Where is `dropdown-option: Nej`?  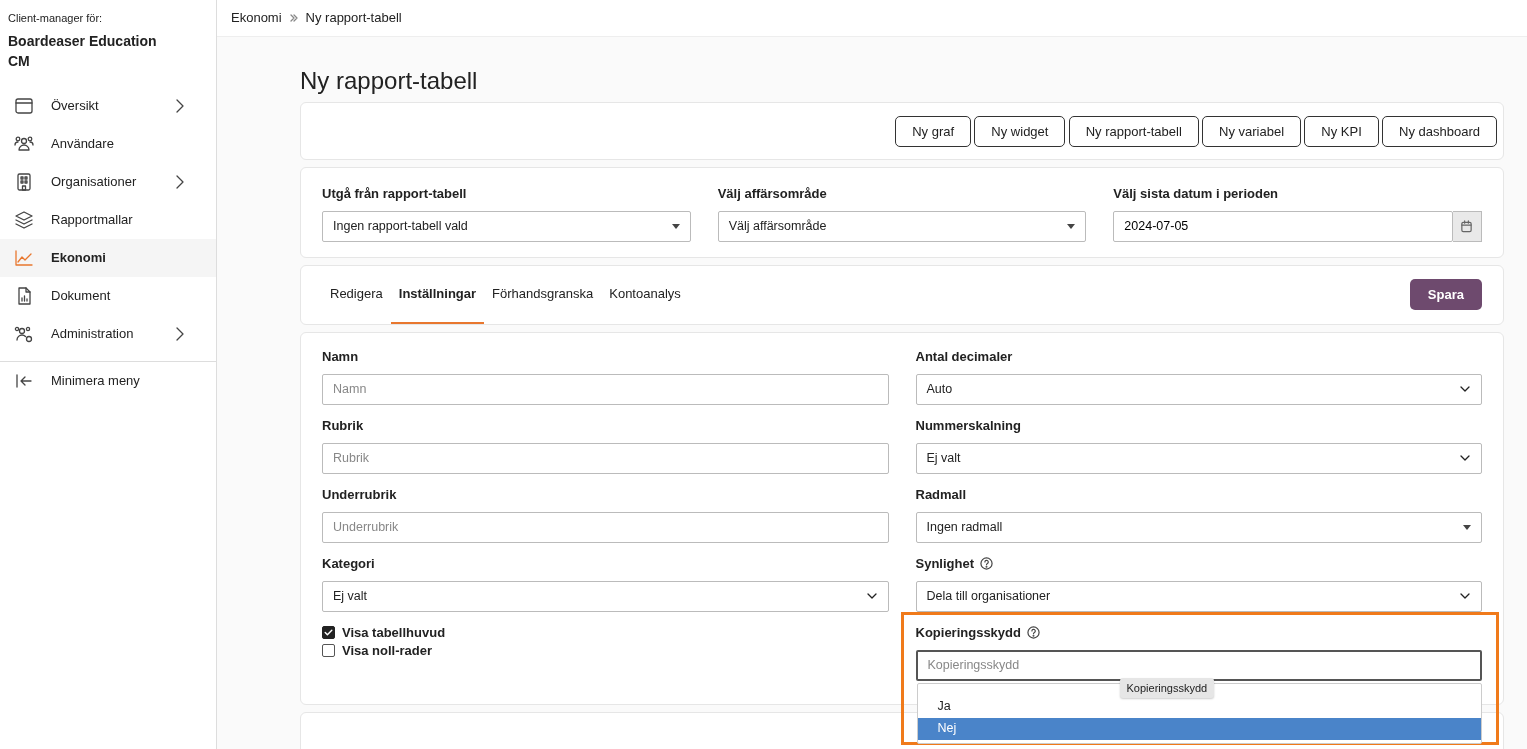
dropdown-option: Nej is located at coordinates (1199, 728).